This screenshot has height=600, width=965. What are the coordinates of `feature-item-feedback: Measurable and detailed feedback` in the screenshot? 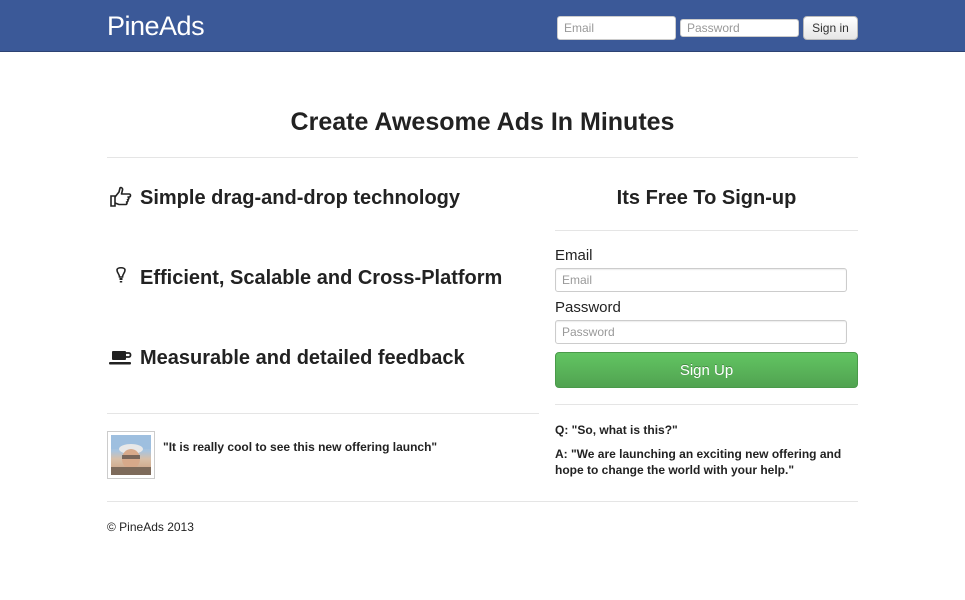 It's located at (286, 358).